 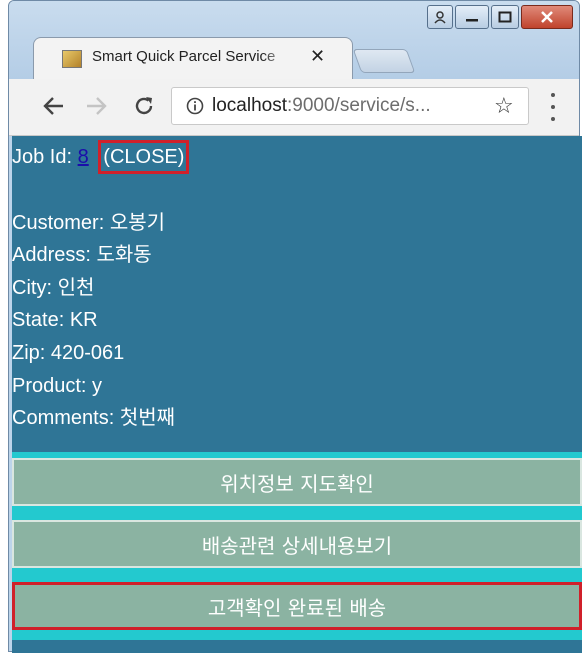 I want to click on new-tab-button, so click(x=384, y=61).